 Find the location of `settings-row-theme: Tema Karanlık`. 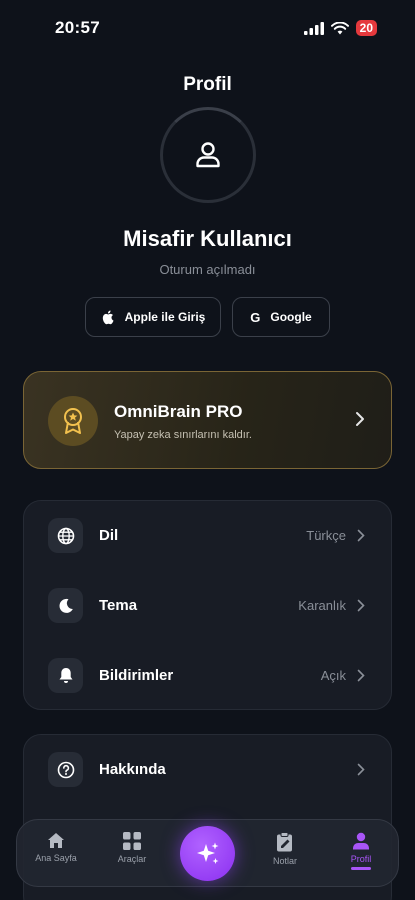

settings-row-theme: Tema Karanlık is located at coordinates (207, 608).